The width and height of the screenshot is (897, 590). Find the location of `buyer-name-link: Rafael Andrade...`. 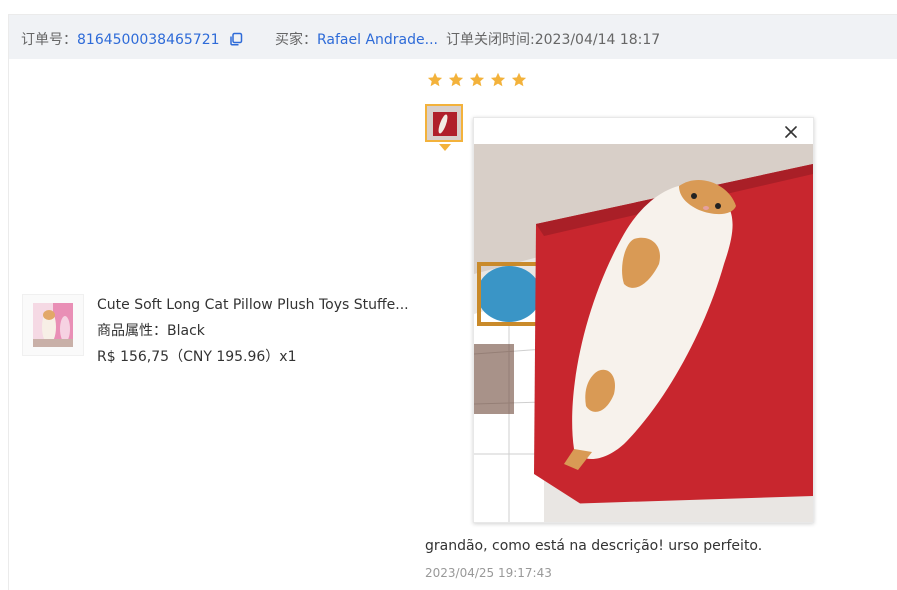

buyer-name-link: Rafael Andrade... is located at coordinates (377, 40).